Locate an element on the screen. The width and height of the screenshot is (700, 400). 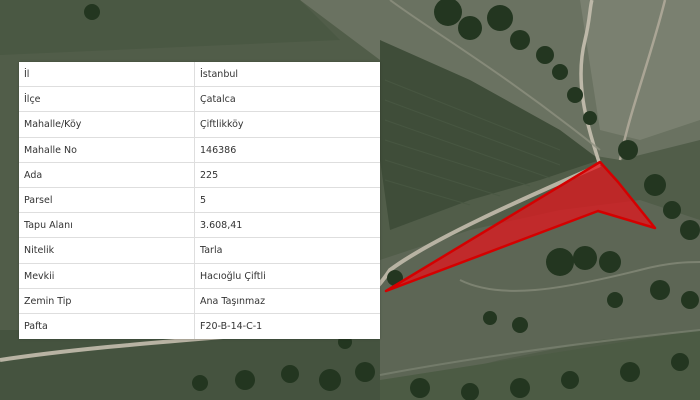
info-key: Mahalle/Köy is located at coordinates (107, 124).